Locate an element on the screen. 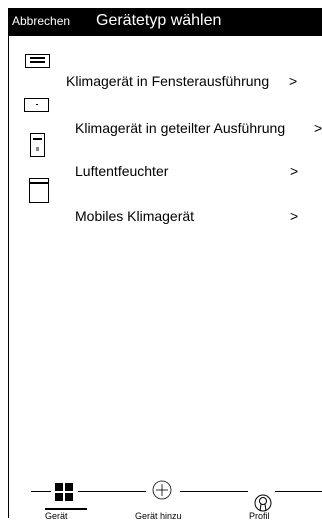 The image size is (322, 526). profile-icon is located at coordinates (263, 503).